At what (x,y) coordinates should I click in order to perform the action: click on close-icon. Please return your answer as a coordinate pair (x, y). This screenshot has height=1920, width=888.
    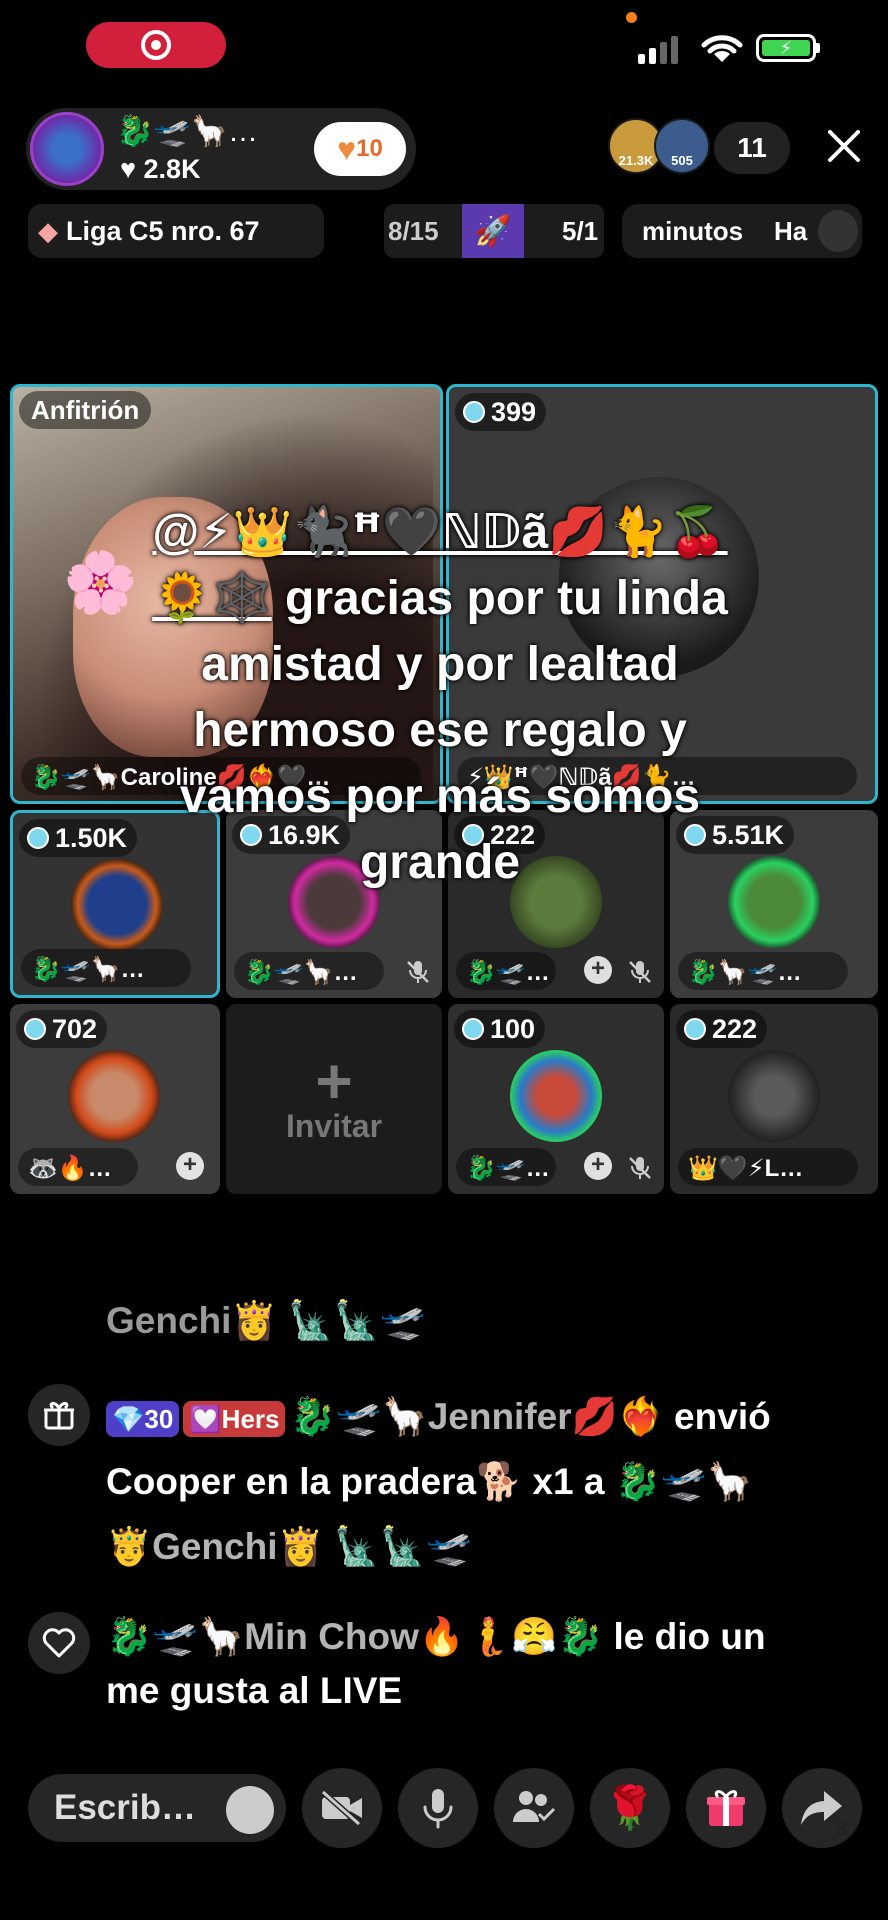
    Looking at the image, I should click on (844, 146).